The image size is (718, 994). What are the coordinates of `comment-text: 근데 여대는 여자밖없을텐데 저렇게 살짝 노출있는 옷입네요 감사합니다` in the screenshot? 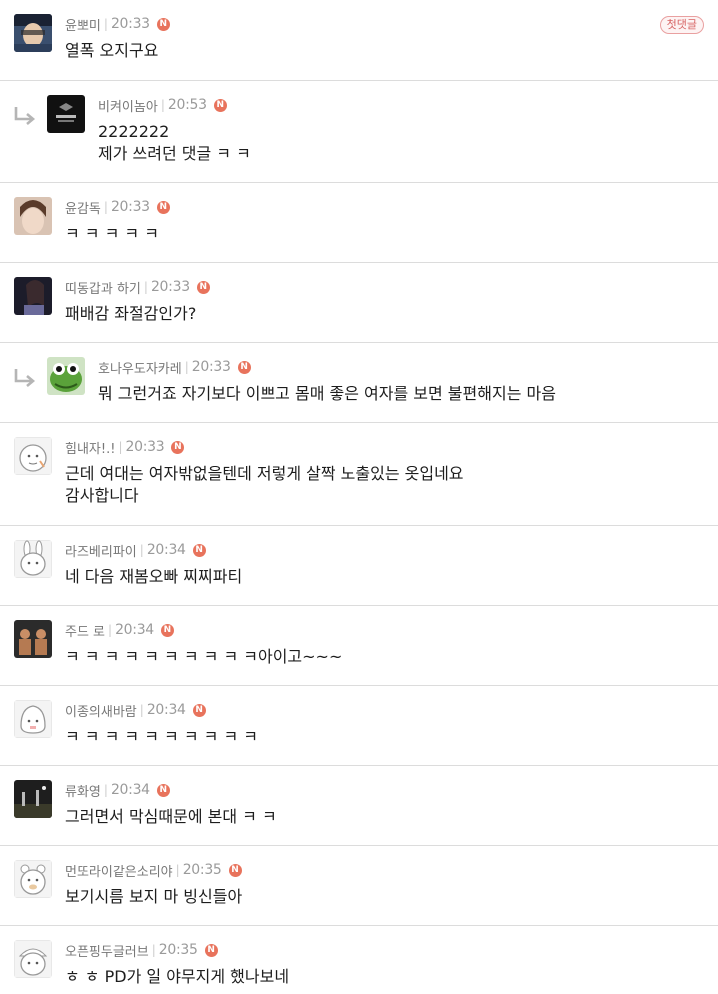 It's located at (264, 484).